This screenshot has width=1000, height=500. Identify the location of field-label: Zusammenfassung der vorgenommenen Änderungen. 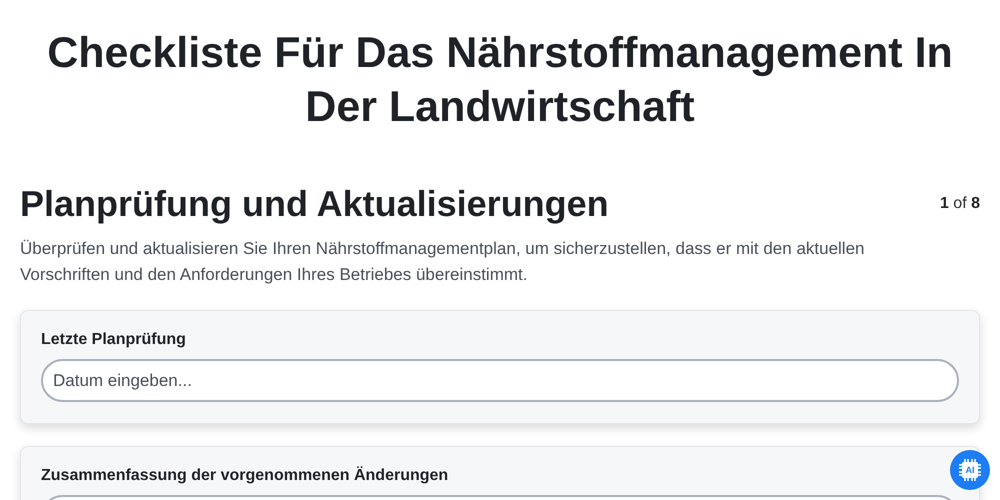
(245, 476).